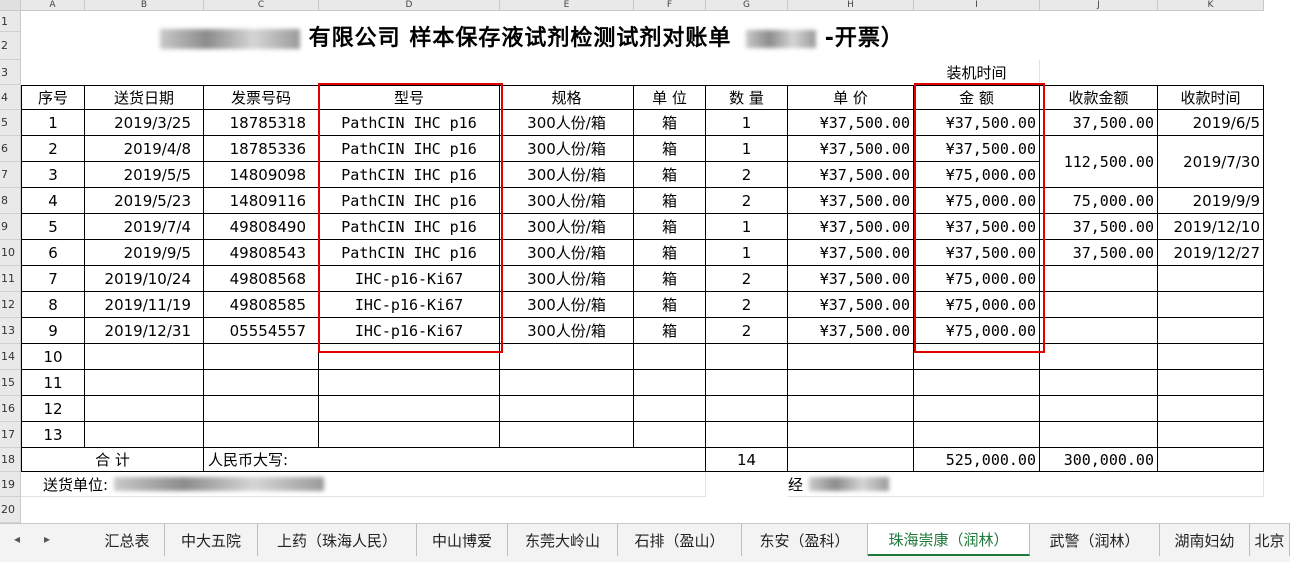 This screenshot has width=1290, height=562. Describe the element at coordinates (10, 72) in the screenshot. I see `row-header-3: 3` at that location.